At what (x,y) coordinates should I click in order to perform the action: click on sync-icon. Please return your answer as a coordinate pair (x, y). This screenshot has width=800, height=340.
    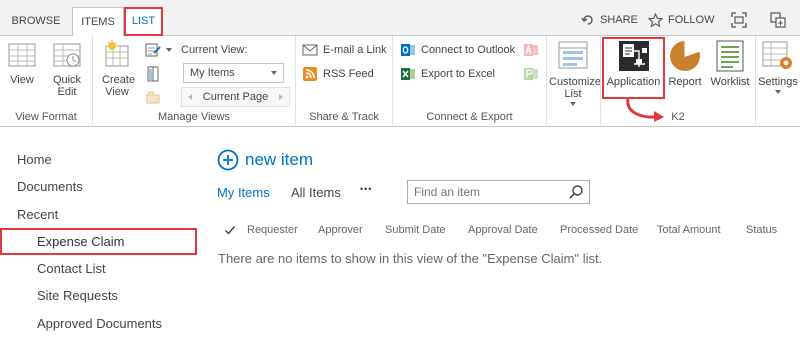
    Looking at the image, I should click on (778, 20).